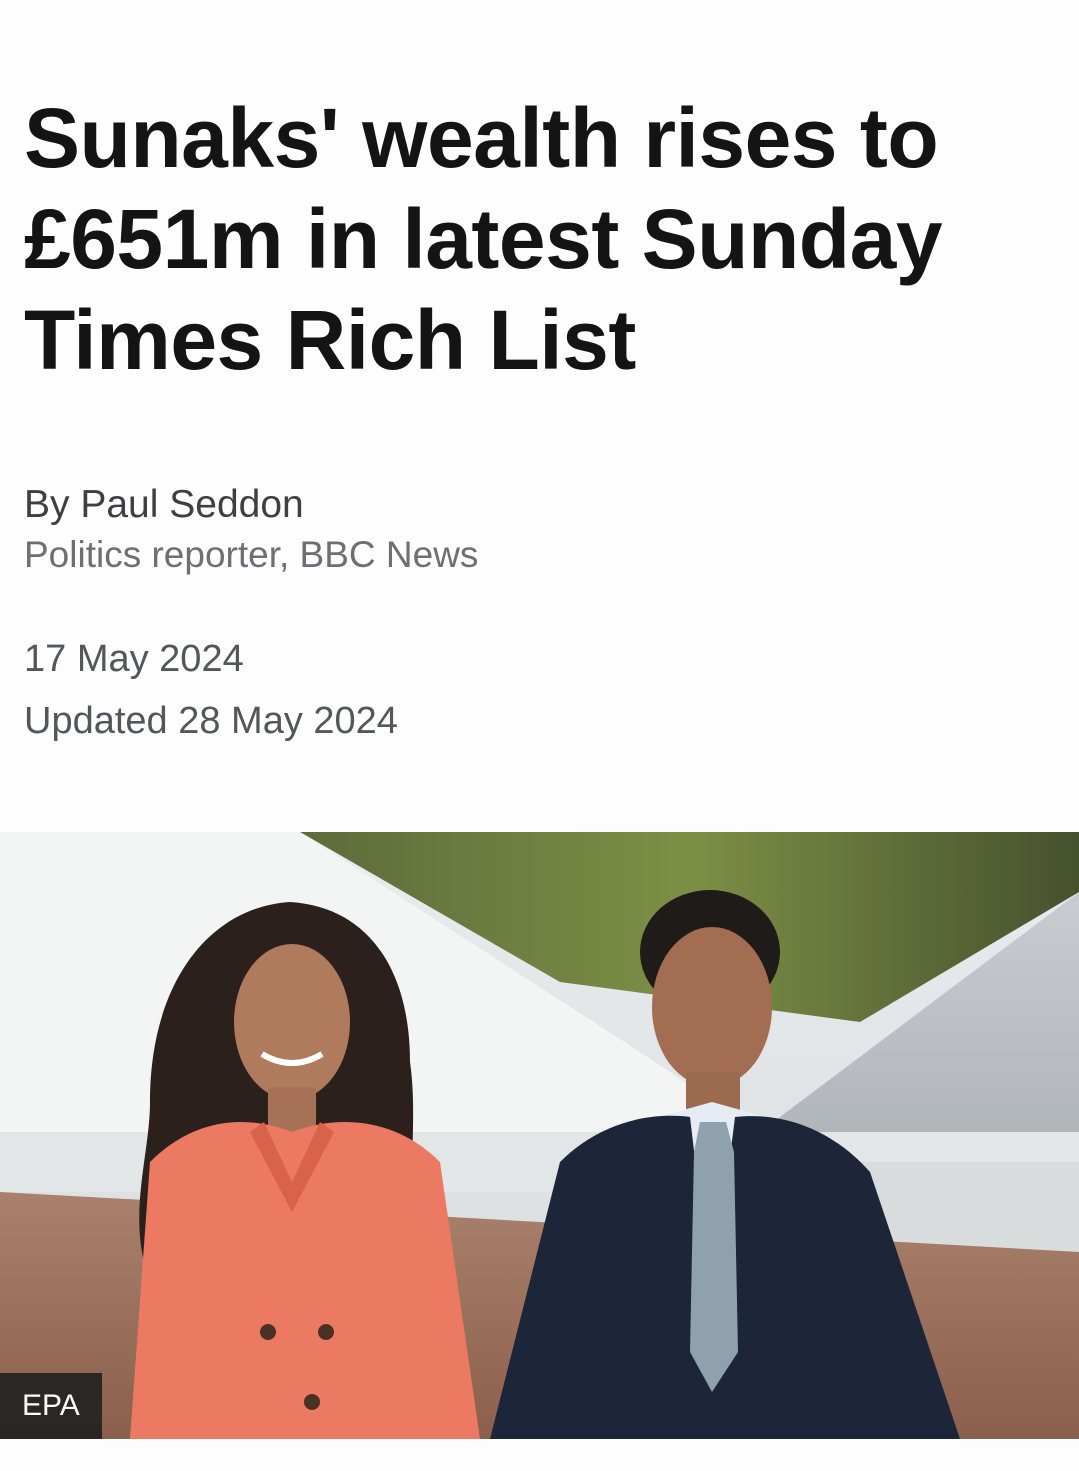 The height and width of the screenshot is (1471, 1079). Describe the element at coordinates (251, 554) in the screenshot. I see `author-role: Politics reporter, BBC News` at that location.